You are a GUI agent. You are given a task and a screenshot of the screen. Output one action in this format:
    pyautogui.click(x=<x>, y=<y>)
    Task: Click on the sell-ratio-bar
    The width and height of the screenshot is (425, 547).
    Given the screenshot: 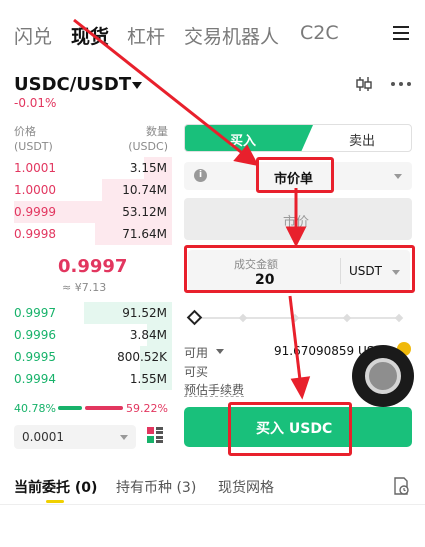 What is the action you would take?
    pyautogui.click(x=104, y=408)
    